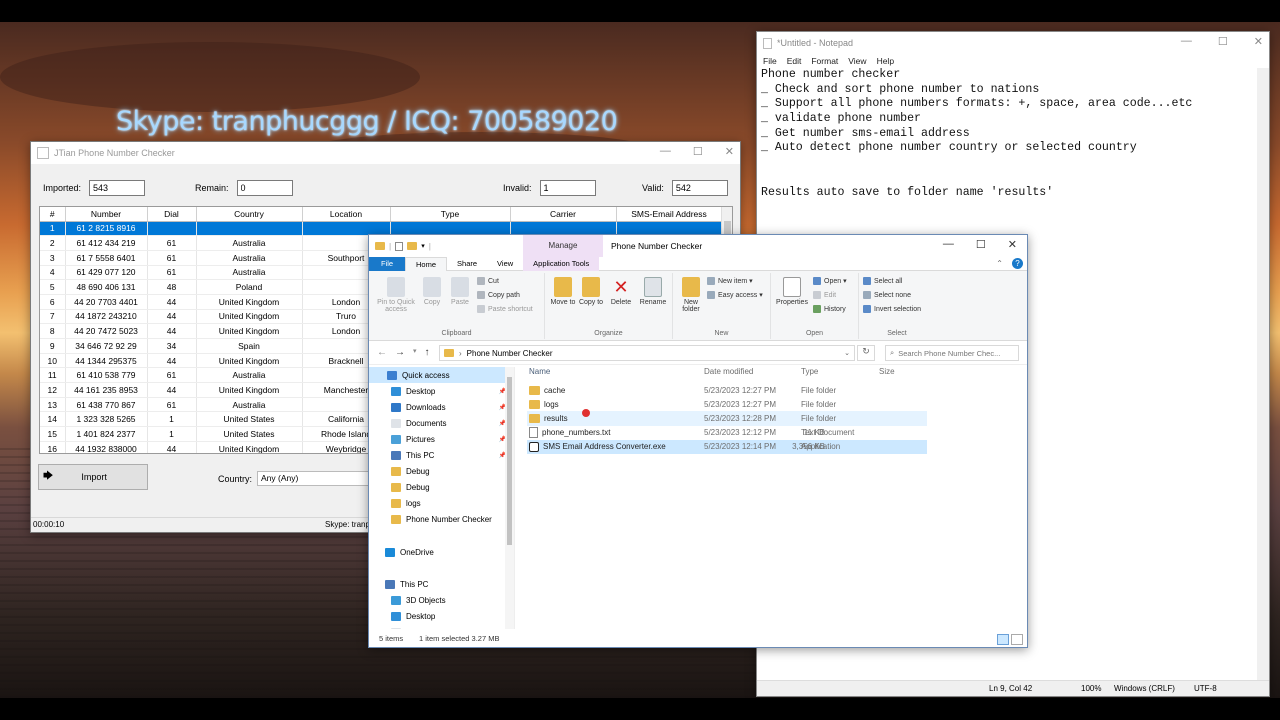 The height and width of the screenshot is (720, 1280). I want to click on refresh-button: ↻, so click(866, 353).